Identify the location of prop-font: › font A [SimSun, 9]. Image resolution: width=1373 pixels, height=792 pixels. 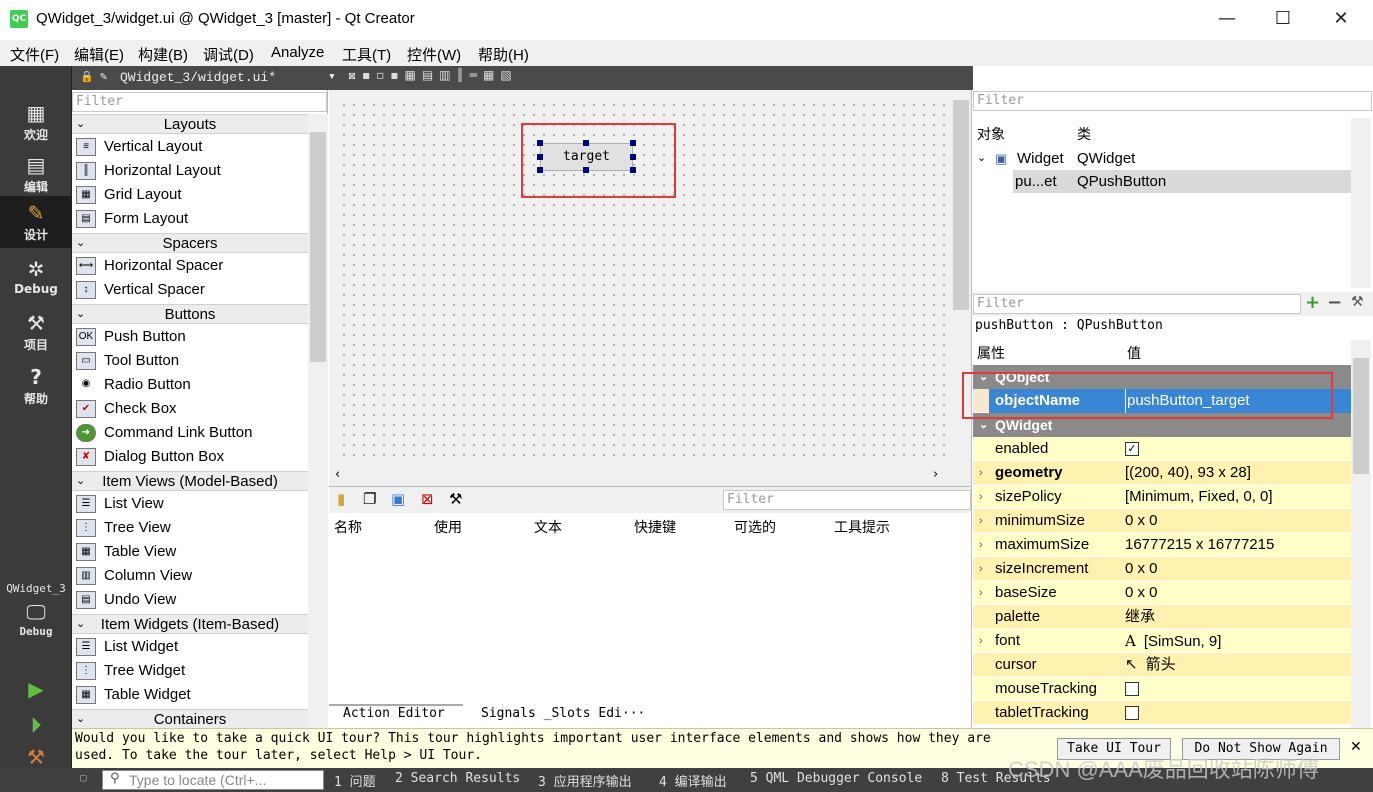
(1162, 641).